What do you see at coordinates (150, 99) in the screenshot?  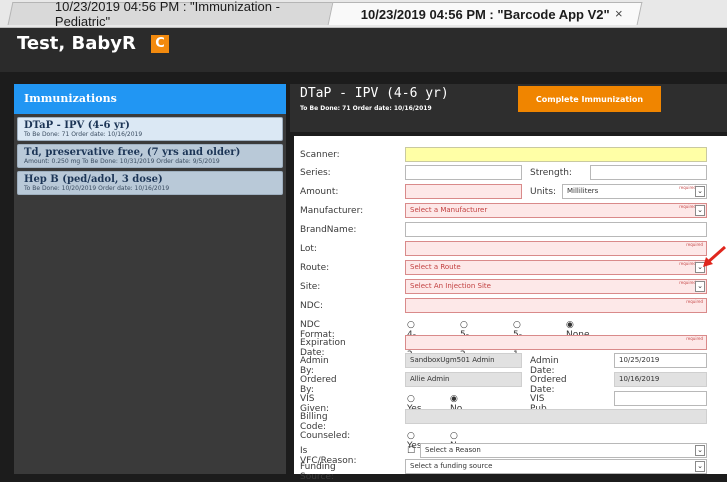 I see `sidebar-header: Immunizations` at bounding box center [150, 99].